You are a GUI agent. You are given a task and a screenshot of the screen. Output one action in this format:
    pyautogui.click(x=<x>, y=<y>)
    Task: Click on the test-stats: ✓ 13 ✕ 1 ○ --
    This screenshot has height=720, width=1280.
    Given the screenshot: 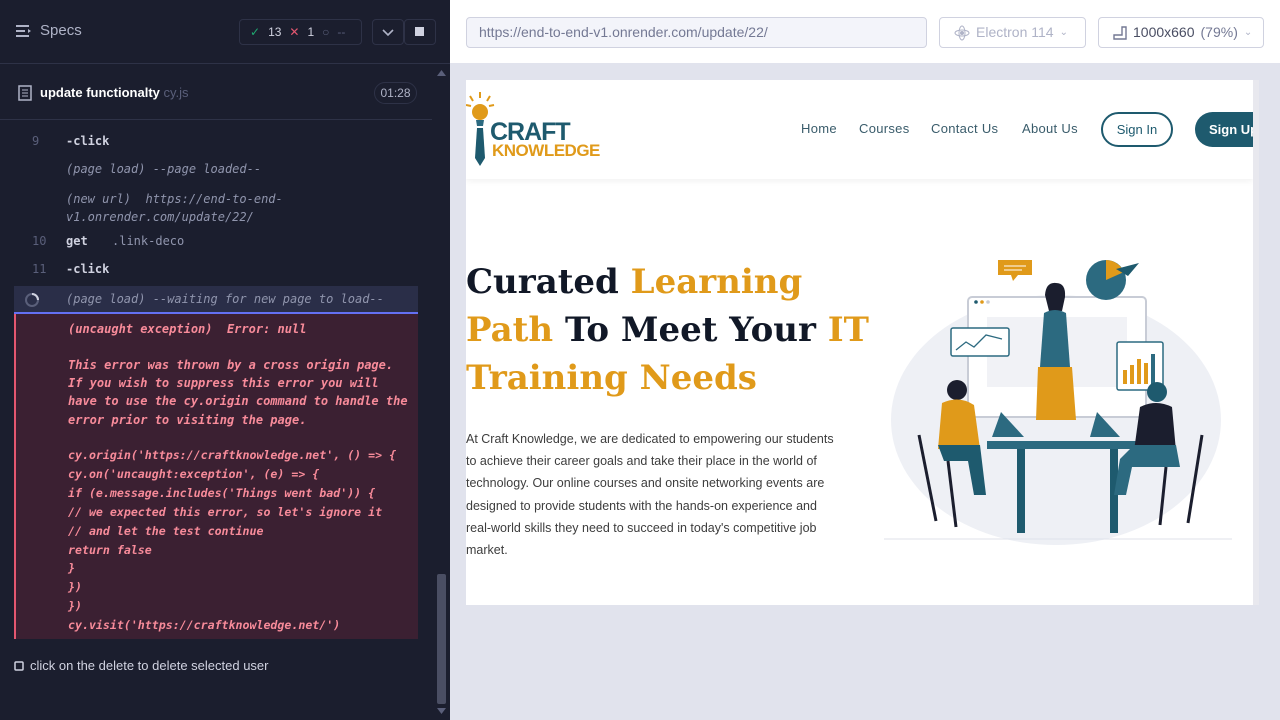 What is the action you would take?
    pyautogui.click(x=300, y=32)
    